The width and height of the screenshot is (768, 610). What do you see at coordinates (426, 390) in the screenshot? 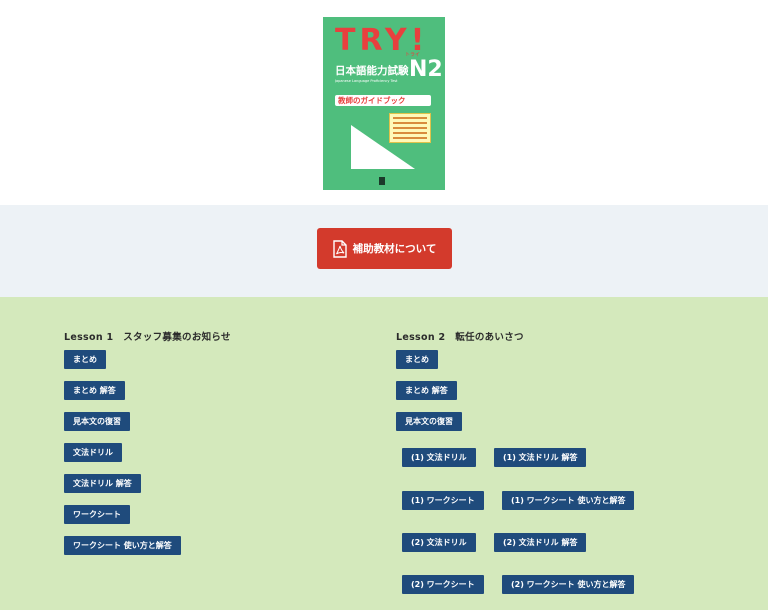
I see `lesson2-summary-answer-button: まとめ 解答` at bounding box center [426, 390].